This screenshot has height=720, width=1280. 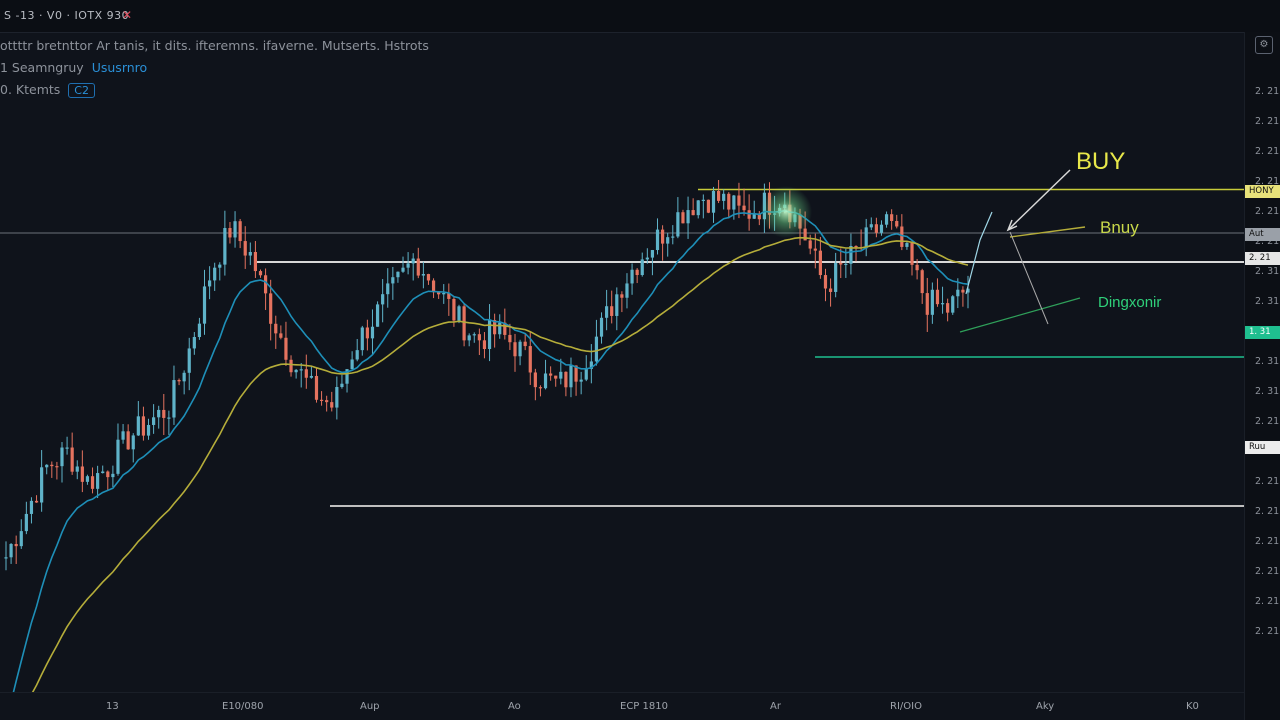 I want to click on buy-label-small: Bnuy, so click(x=1119, y=227).